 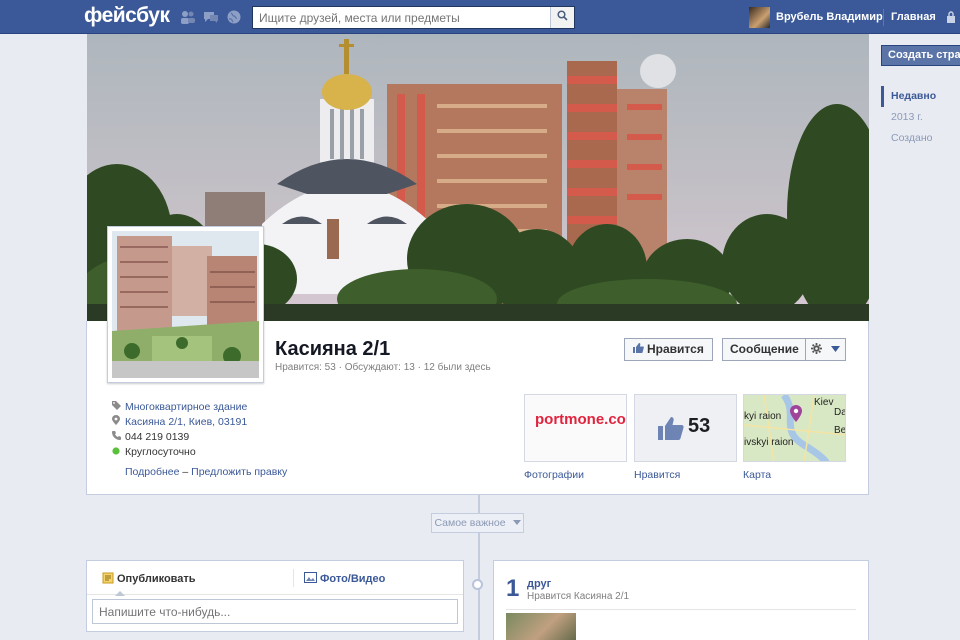 What do you see at coordinates (156, 579) in the screenshot?
I see `tab-publish-label: Опубликовать` at bounding box center [156, 579].